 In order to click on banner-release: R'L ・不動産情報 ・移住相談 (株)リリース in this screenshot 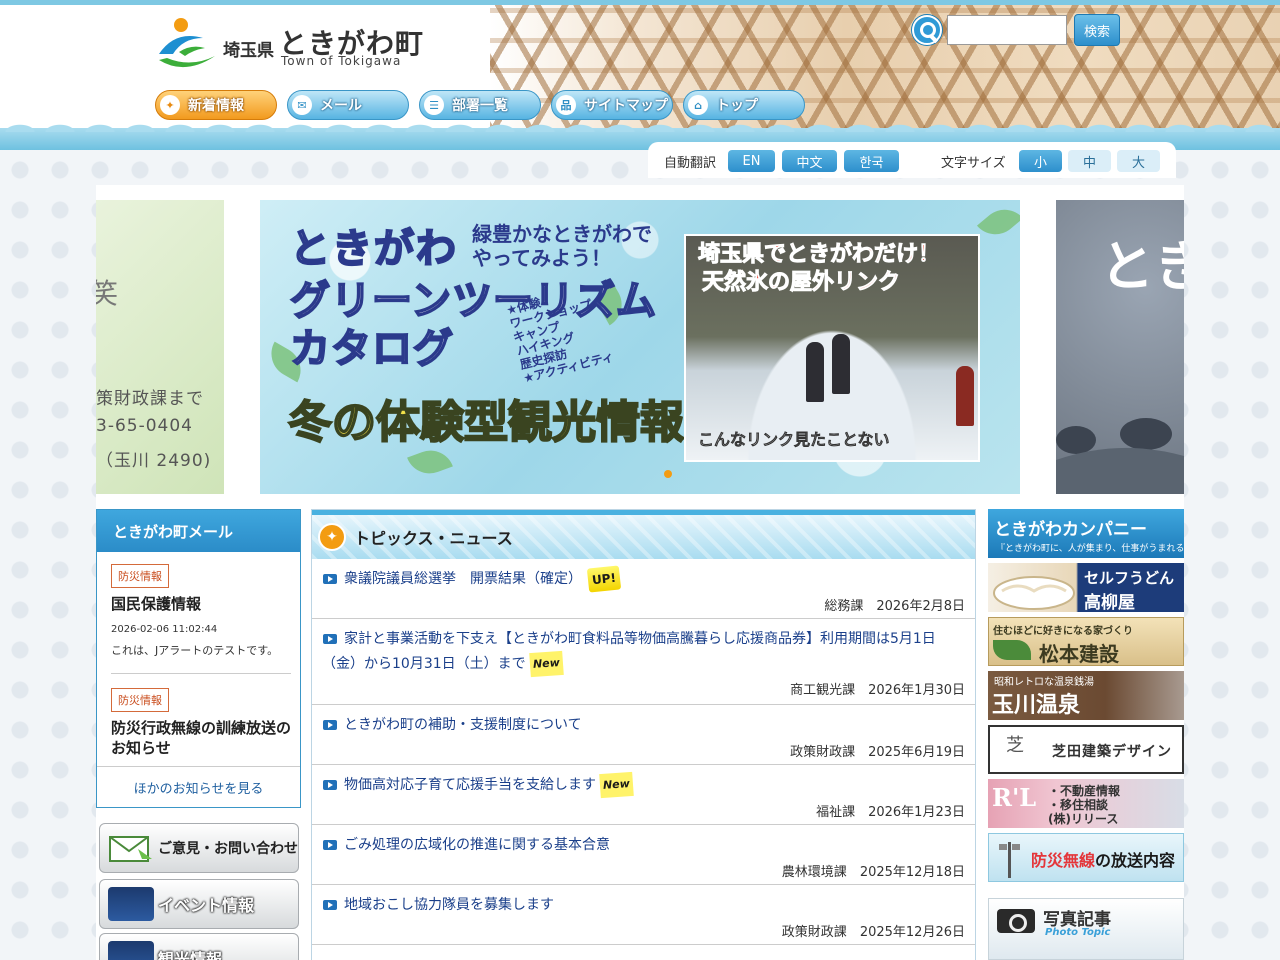, I will do `click(1086, 803)`.